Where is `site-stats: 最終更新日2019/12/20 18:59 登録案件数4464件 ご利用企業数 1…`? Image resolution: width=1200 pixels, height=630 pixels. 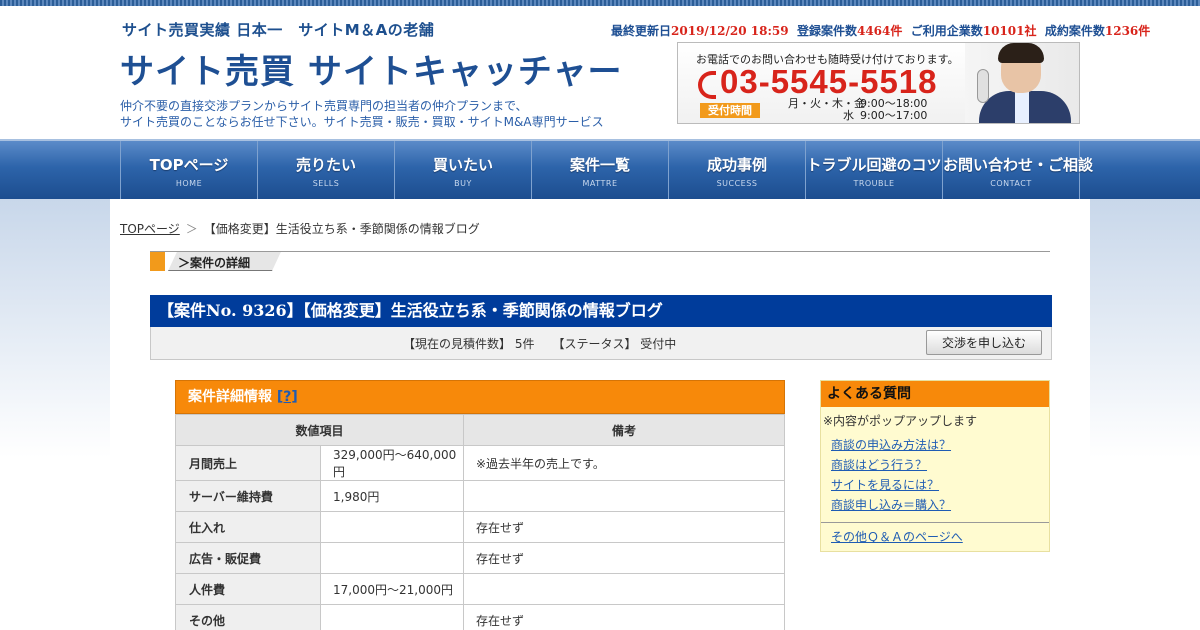
site-stats: 最終更新日2019/12/20 18:59 登録案件数4464件 ご利用企業数 1… is located at coordinates (880, 30).